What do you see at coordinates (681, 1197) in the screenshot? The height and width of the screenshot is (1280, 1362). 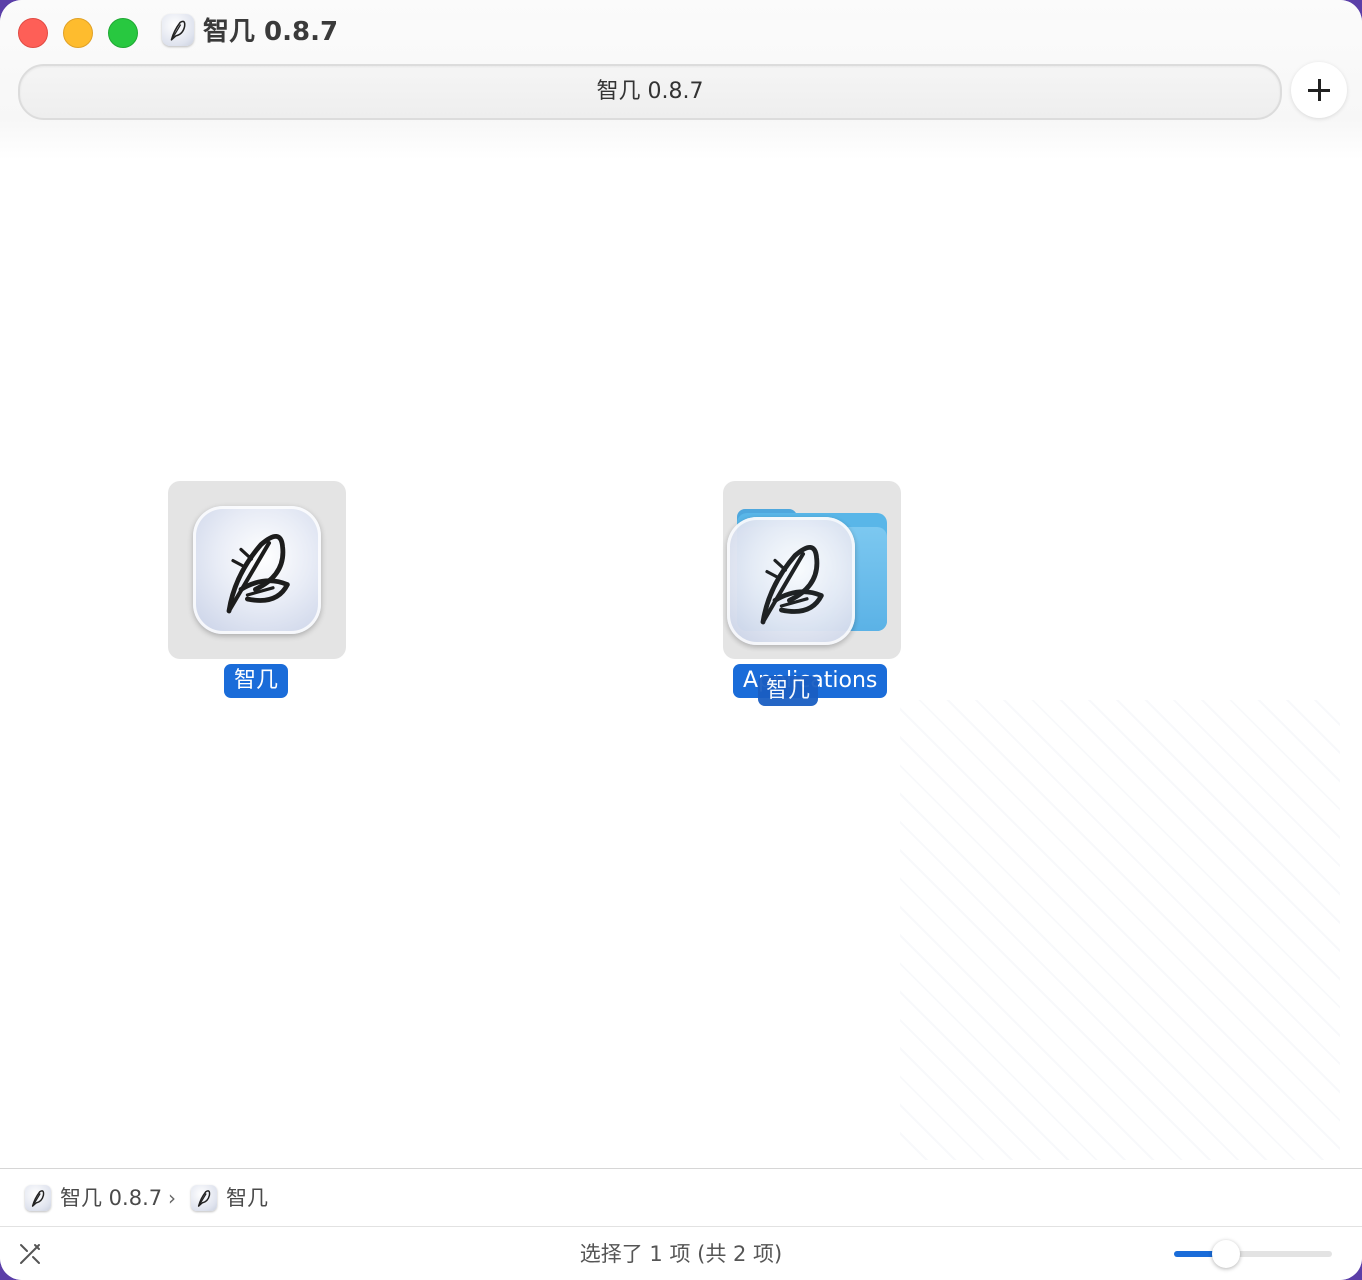 I see `breadcrumb: 智几 0.8.7 › 智几` at bounding box center [681, 1197].